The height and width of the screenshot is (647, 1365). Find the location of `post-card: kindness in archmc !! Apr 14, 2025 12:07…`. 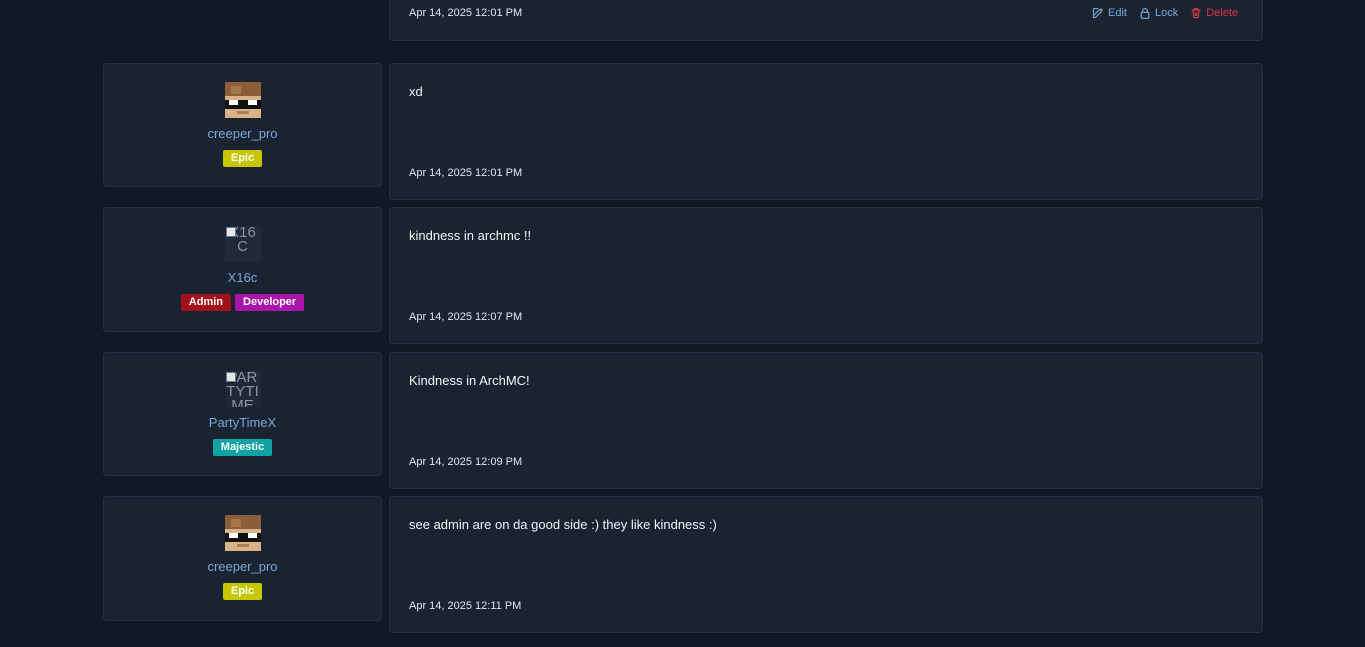

post-card: kindness in archmc !! Apr 14, 2025 12:07… is located at coordinates (826, 275).